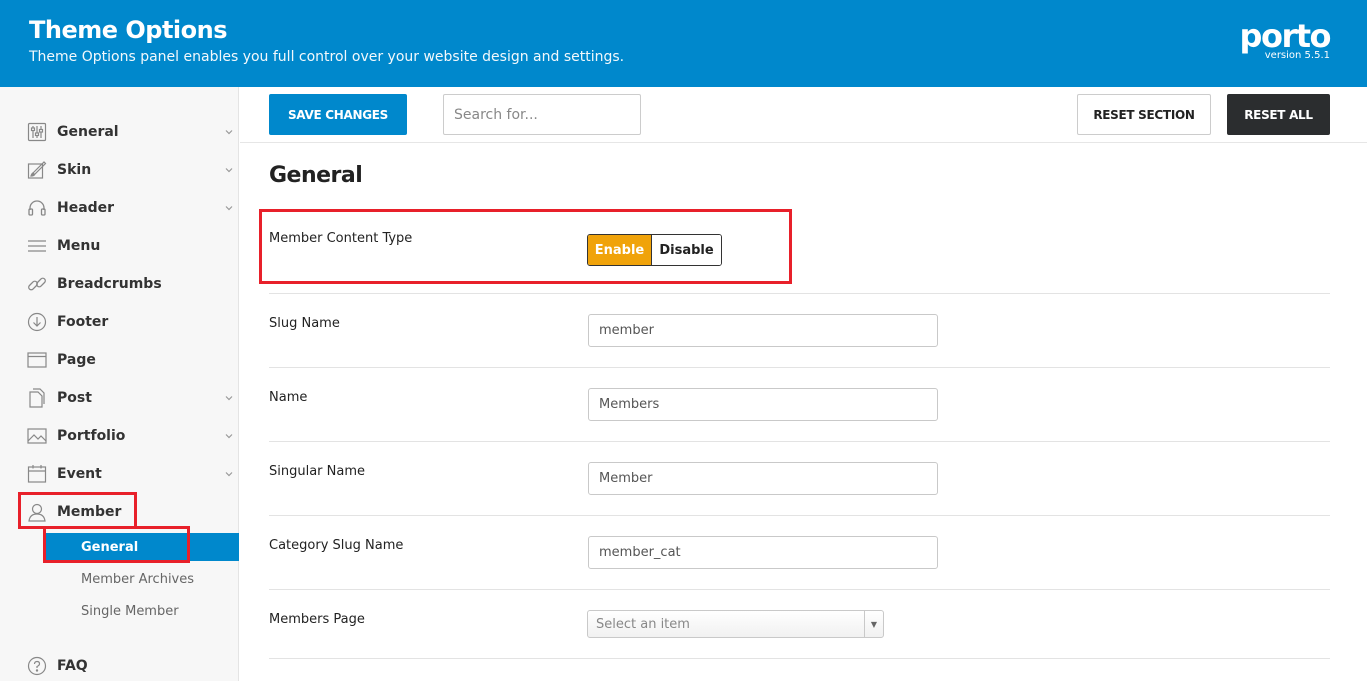 This screenshot has height=685, width=1367. Describe the element at coordinates (36, 436) in the screenshot. I see `image-icon` at that location.